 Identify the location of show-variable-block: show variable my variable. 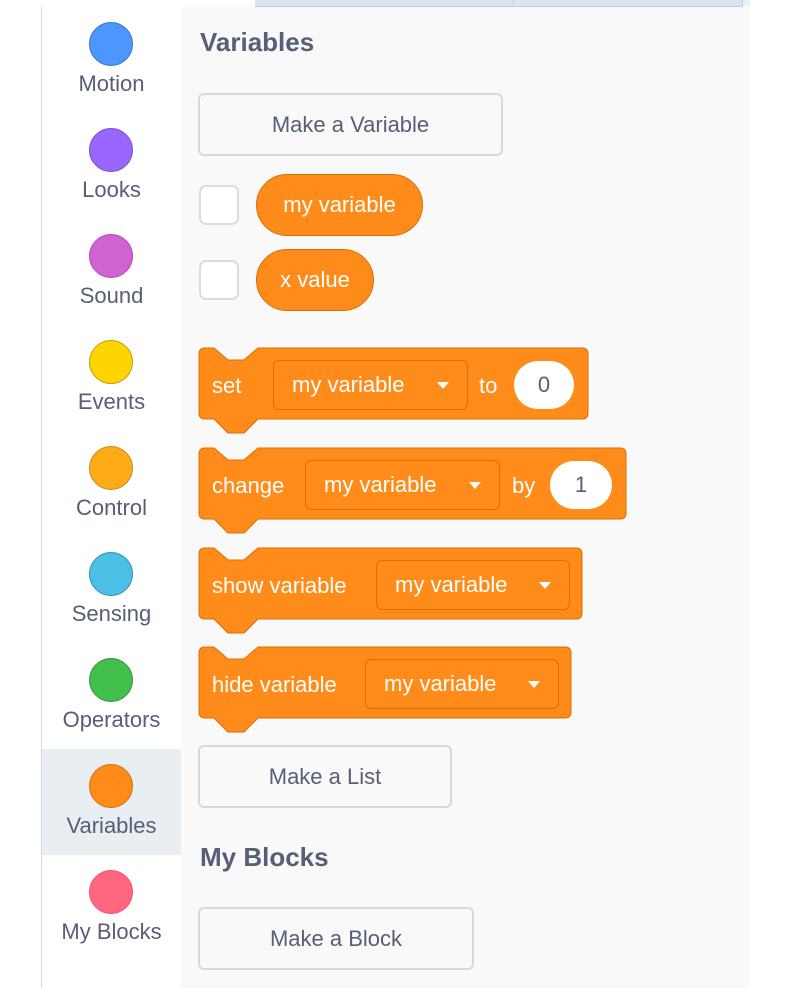
(391, 592).